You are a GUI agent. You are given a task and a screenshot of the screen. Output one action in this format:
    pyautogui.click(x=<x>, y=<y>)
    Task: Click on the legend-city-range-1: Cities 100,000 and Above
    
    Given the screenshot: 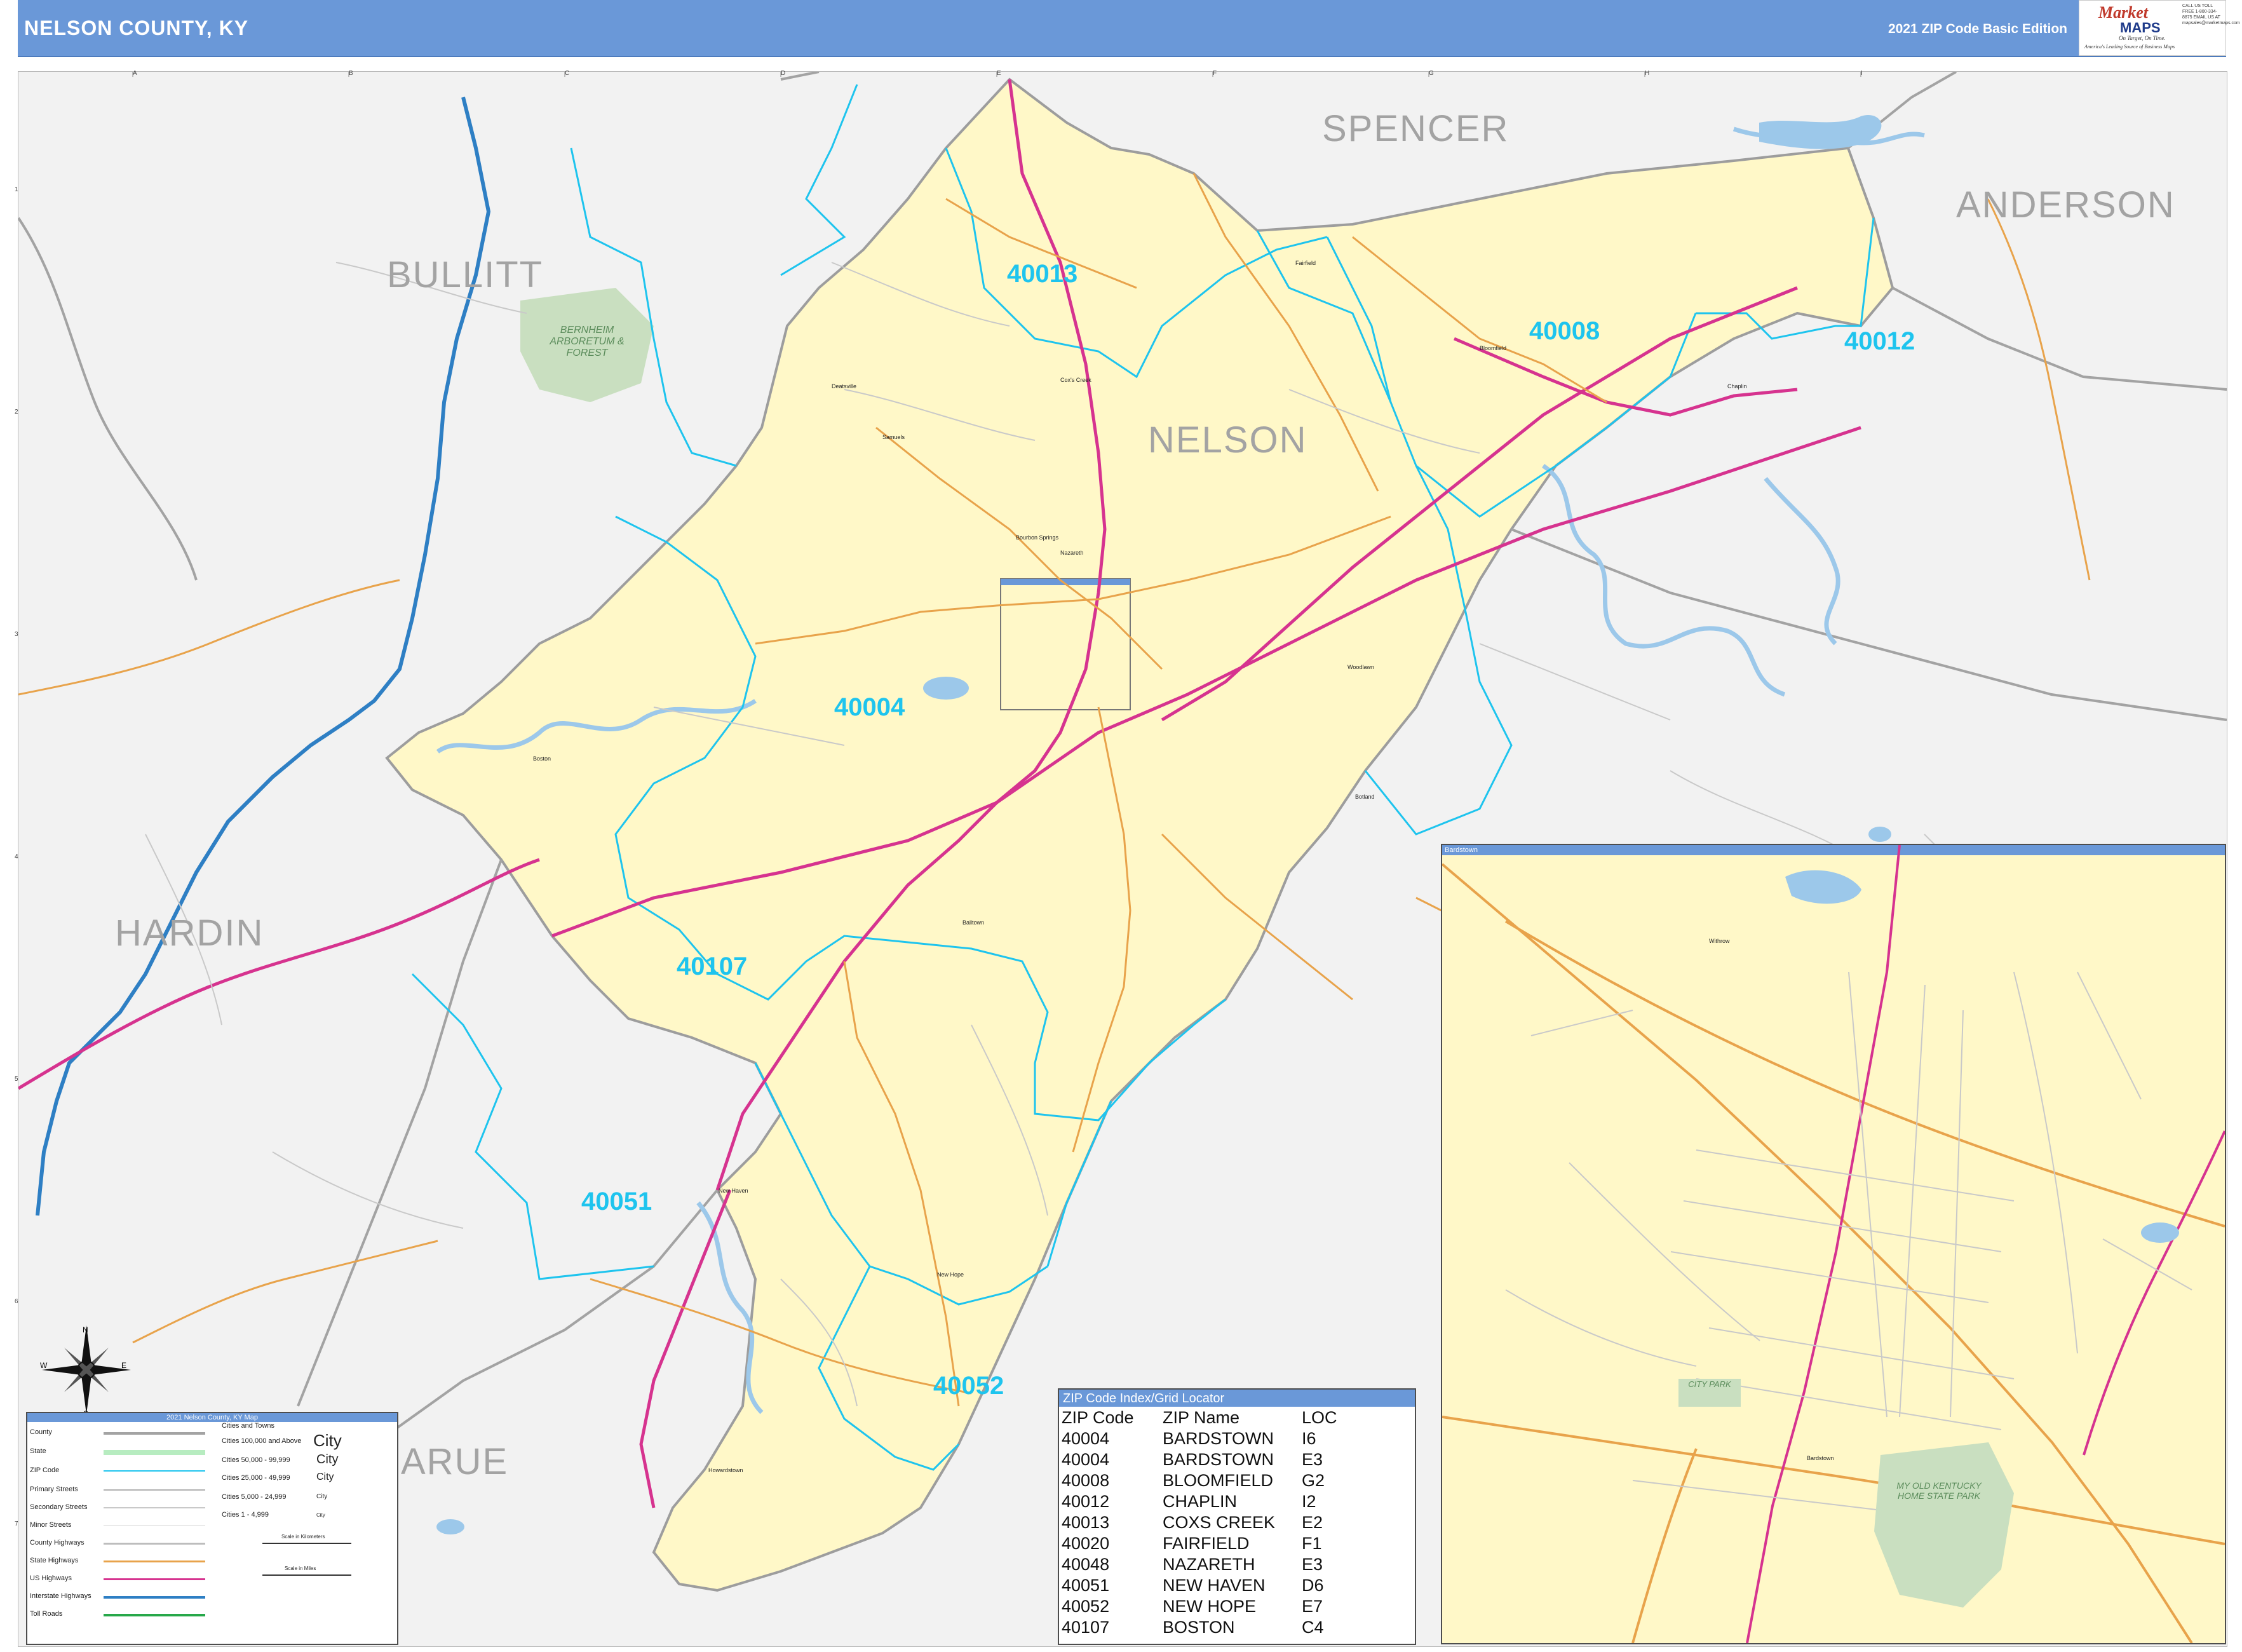 What is the action you would take?
    pyautogui.click(x=262, y=1441)
    